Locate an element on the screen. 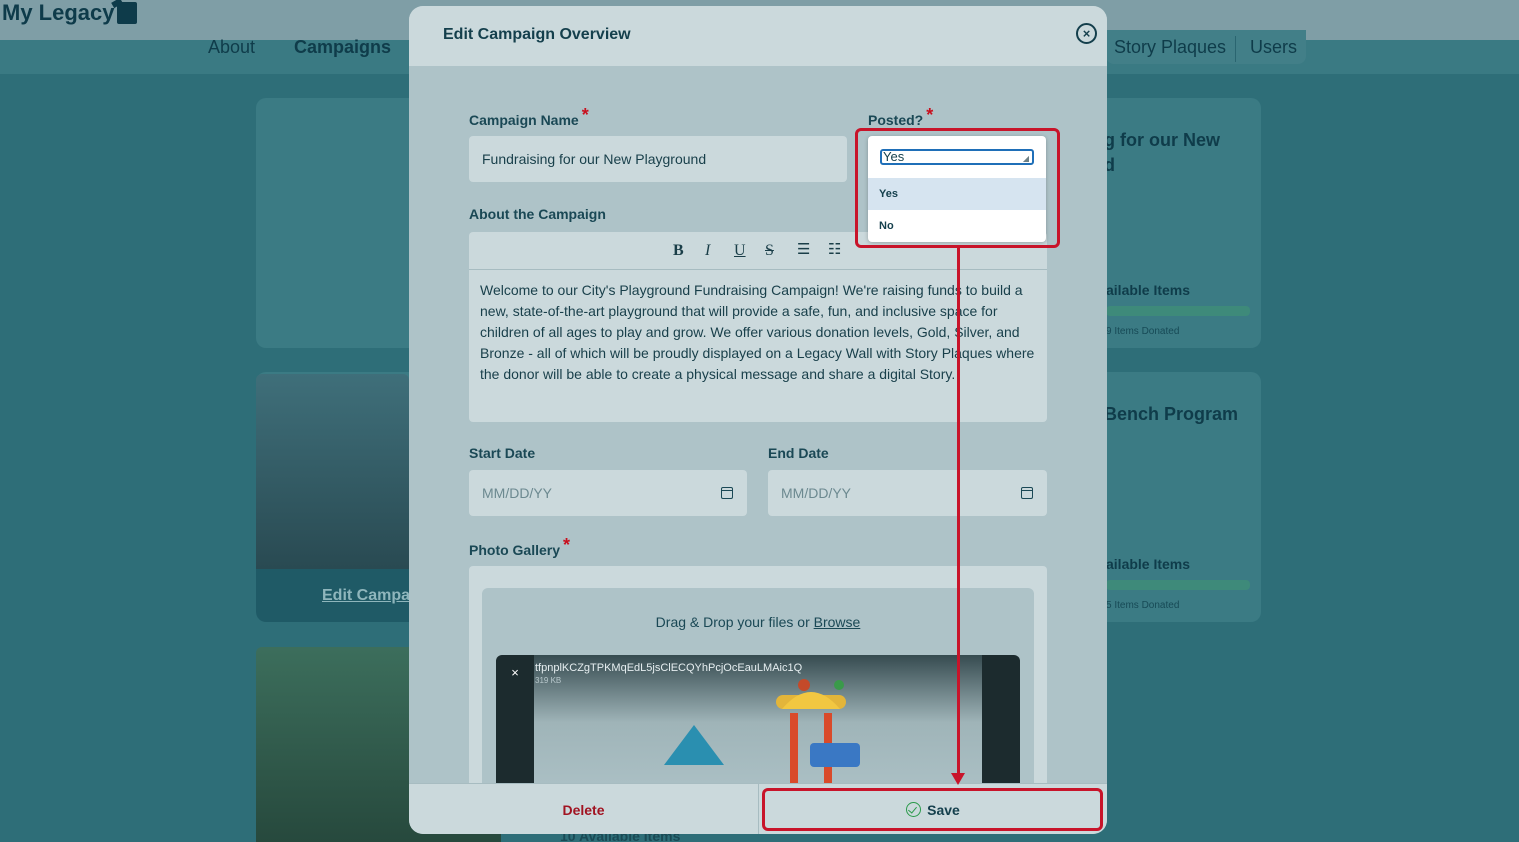 This screenshot has width=1519, height=842. card2-photo is located at coordinates (332, 471).